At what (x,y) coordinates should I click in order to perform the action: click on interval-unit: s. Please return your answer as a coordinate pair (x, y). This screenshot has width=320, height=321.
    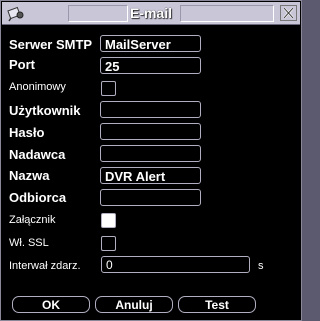
    Looking at the image, I should click on (261, 266).